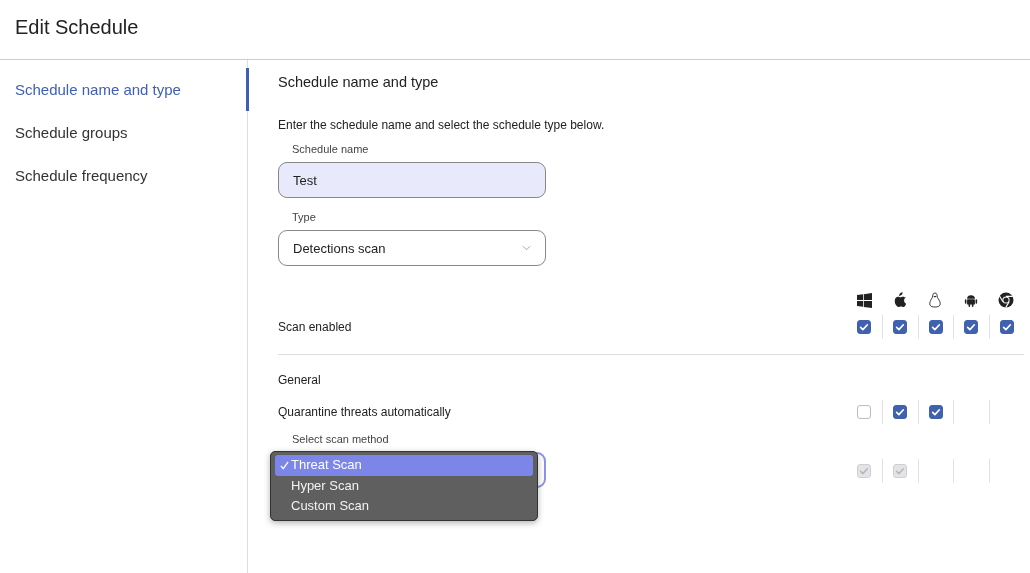 The image size is (1030, 573). I want to click on page-title: Edit Schedule, so click(515, 30).